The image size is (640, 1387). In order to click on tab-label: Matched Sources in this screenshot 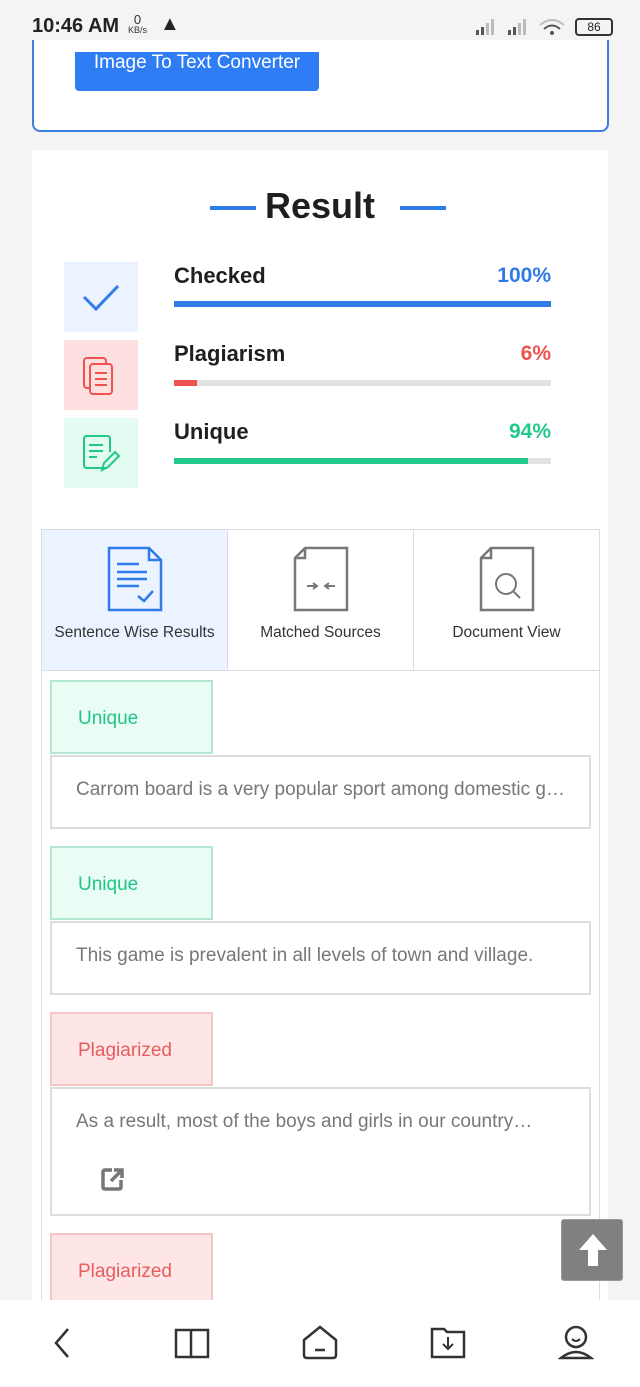, I will do `click(320, 632)`.